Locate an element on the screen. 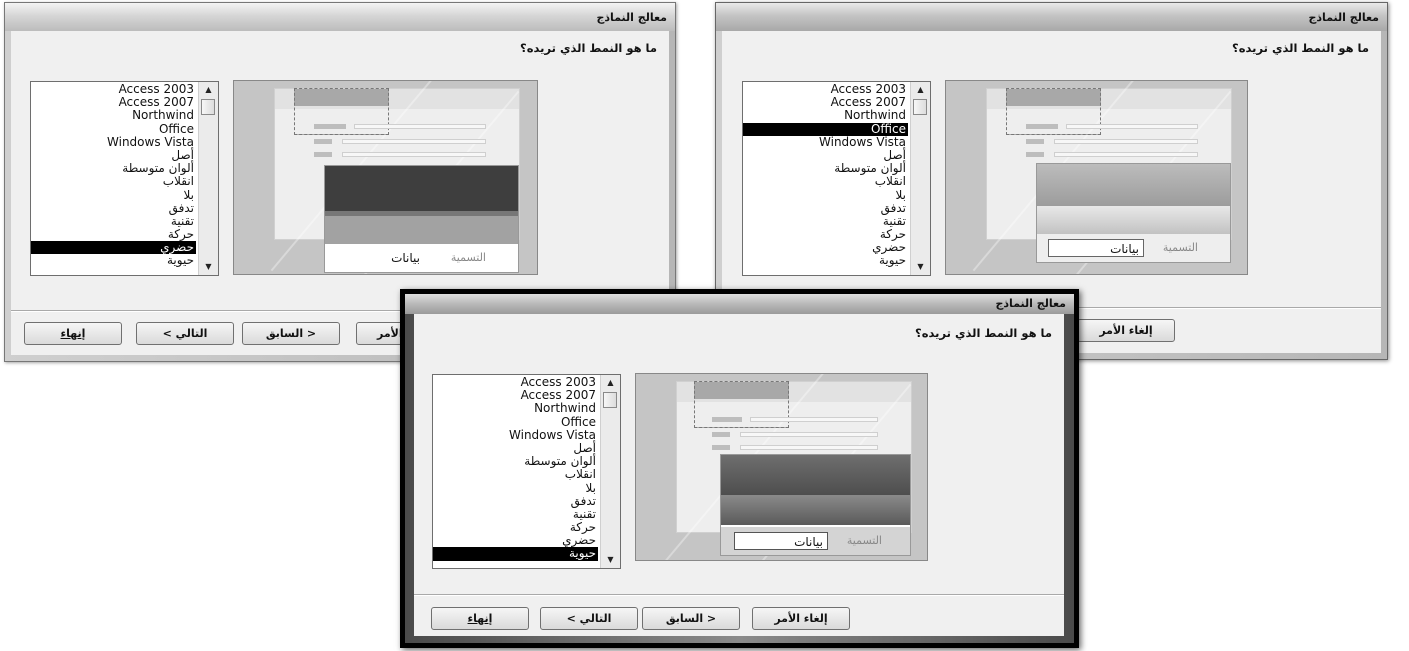  button-separator is located at coordinates (739, 595).